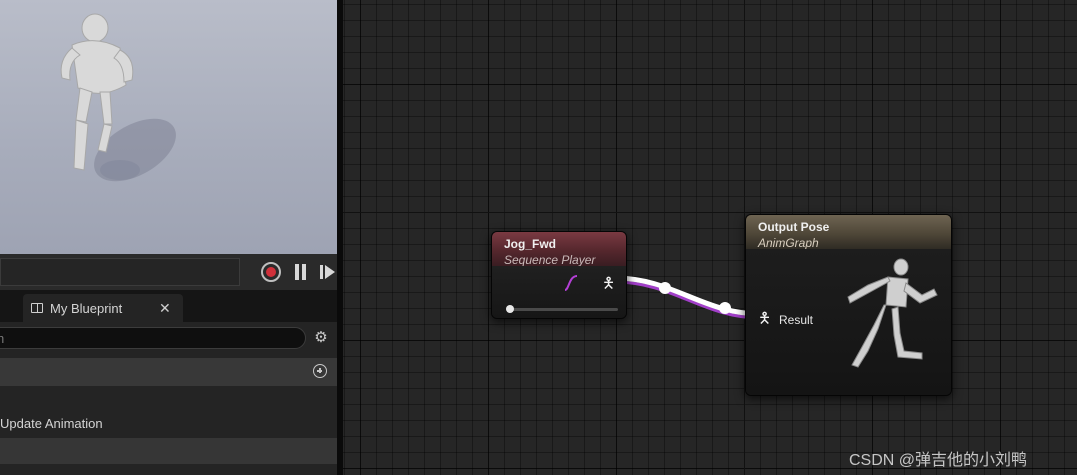  Describe the element at coordinates (608, 283) in the screenshot. I see `pose-output-pin-icon: 🯅` at that location.